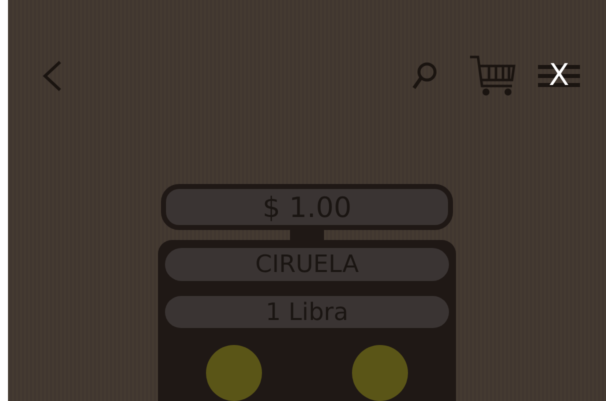 This screenshot has width=606, height=401. What do you see at coordinates (493, 76) in the screenshot?
I see `cart-icon` at bounding box center [493, 76].